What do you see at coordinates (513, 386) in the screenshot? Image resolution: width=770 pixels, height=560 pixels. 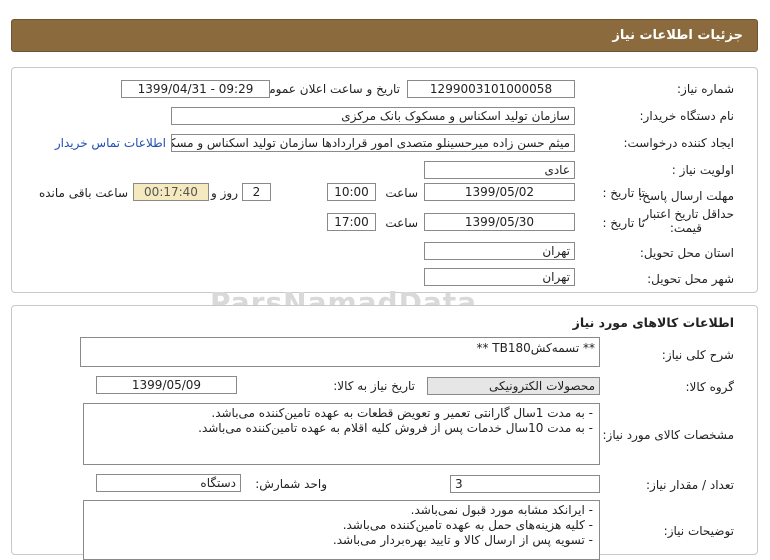 I see `group-field: محصولات الکترونیکی` at bounding box center [513, 386].